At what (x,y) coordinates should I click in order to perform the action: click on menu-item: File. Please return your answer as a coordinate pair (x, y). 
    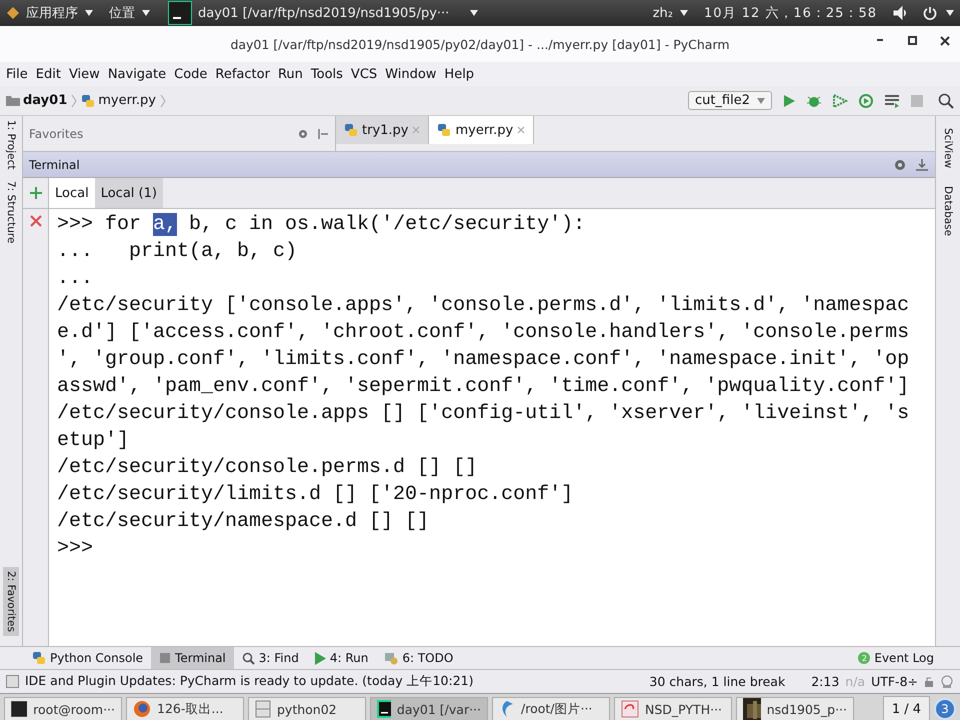
    Looking at the image, I should click on (17, 74).